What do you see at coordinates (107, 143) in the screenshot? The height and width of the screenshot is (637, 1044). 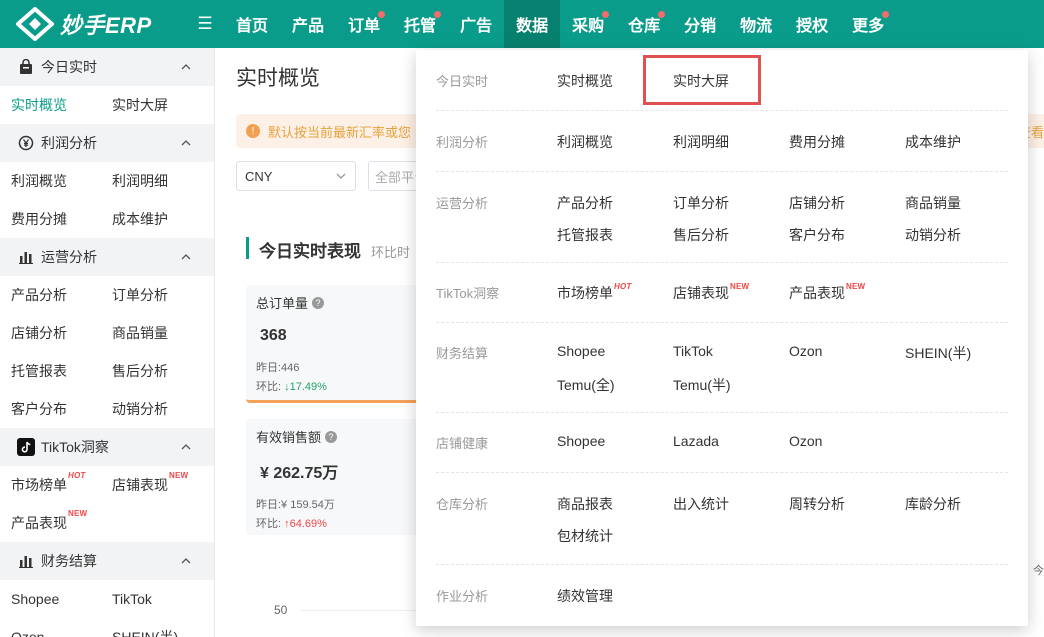 I see `sidebar-section-header: 利润分析` at bounding box center [107, 143].